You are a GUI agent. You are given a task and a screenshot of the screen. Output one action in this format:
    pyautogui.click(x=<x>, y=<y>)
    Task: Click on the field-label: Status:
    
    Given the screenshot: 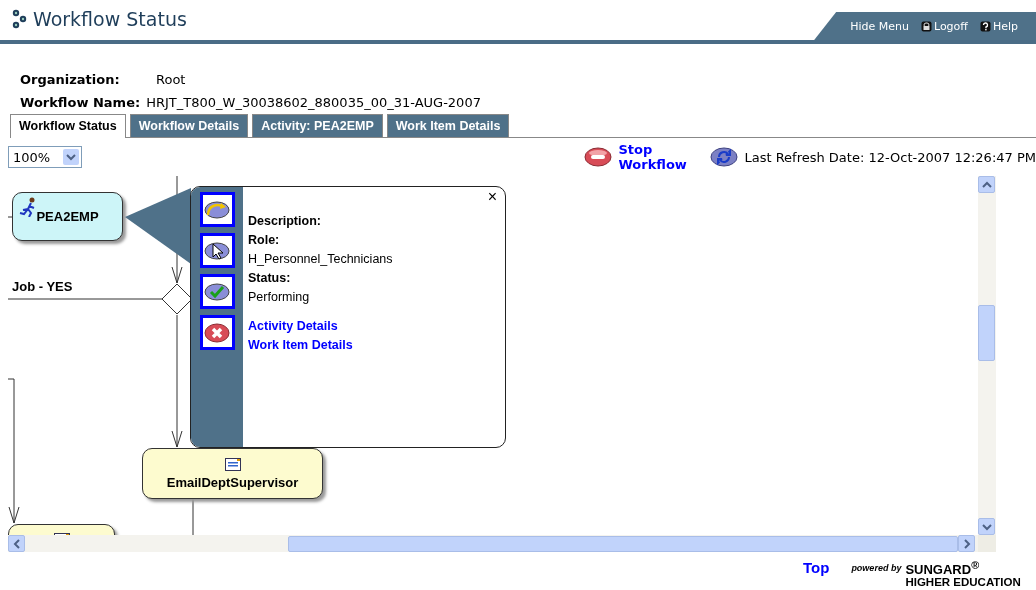 What is the action you would take?
    pyautogui.click(x=270, y=278)
    